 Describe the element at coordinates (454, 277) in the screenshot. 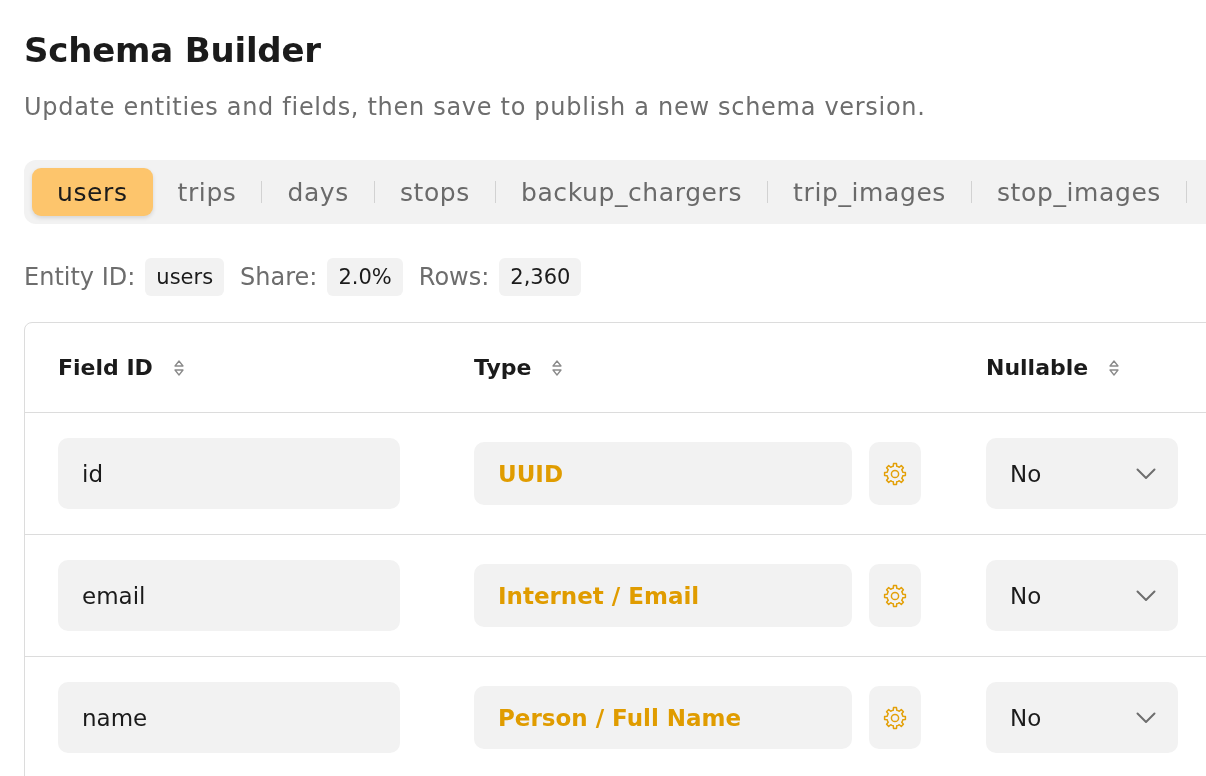

I see `entity-info-label: Rows:` at that location.